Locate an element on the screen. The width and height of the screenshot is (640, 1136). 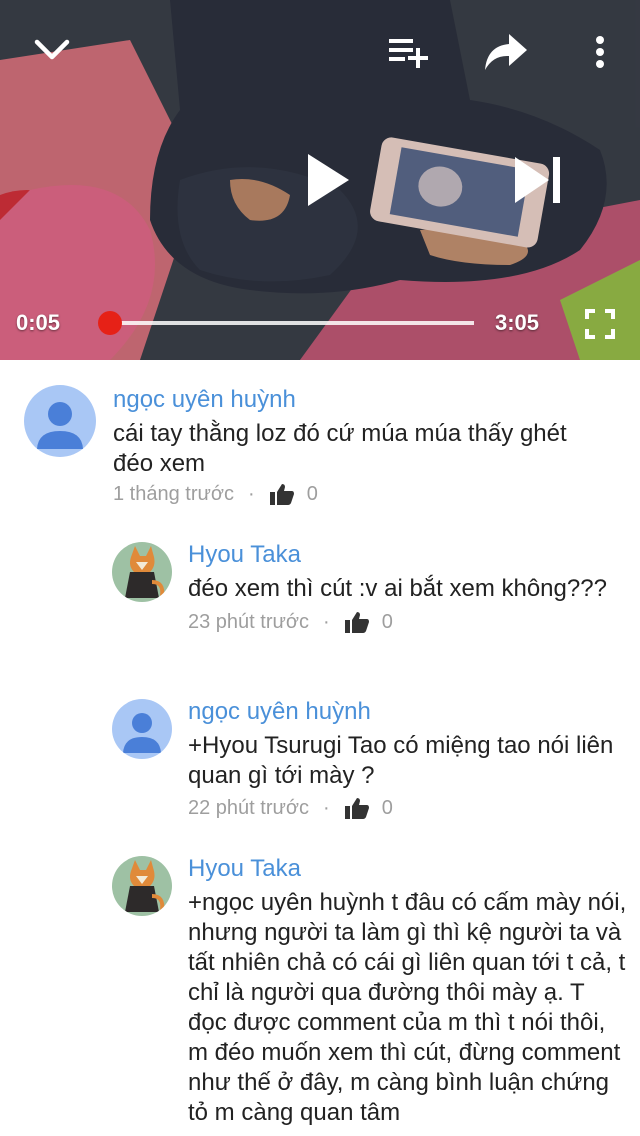
fullscreen-button is located at coordinates (600, 324).